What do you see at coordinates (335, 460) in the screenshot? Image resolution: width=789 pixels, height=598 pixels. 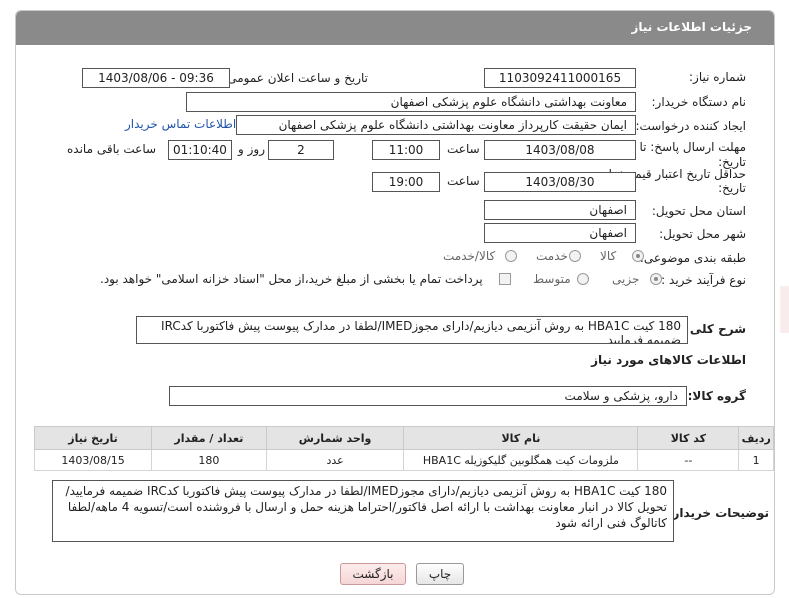 I see `cell-unit: عدد` at bounding box center [335, 460].